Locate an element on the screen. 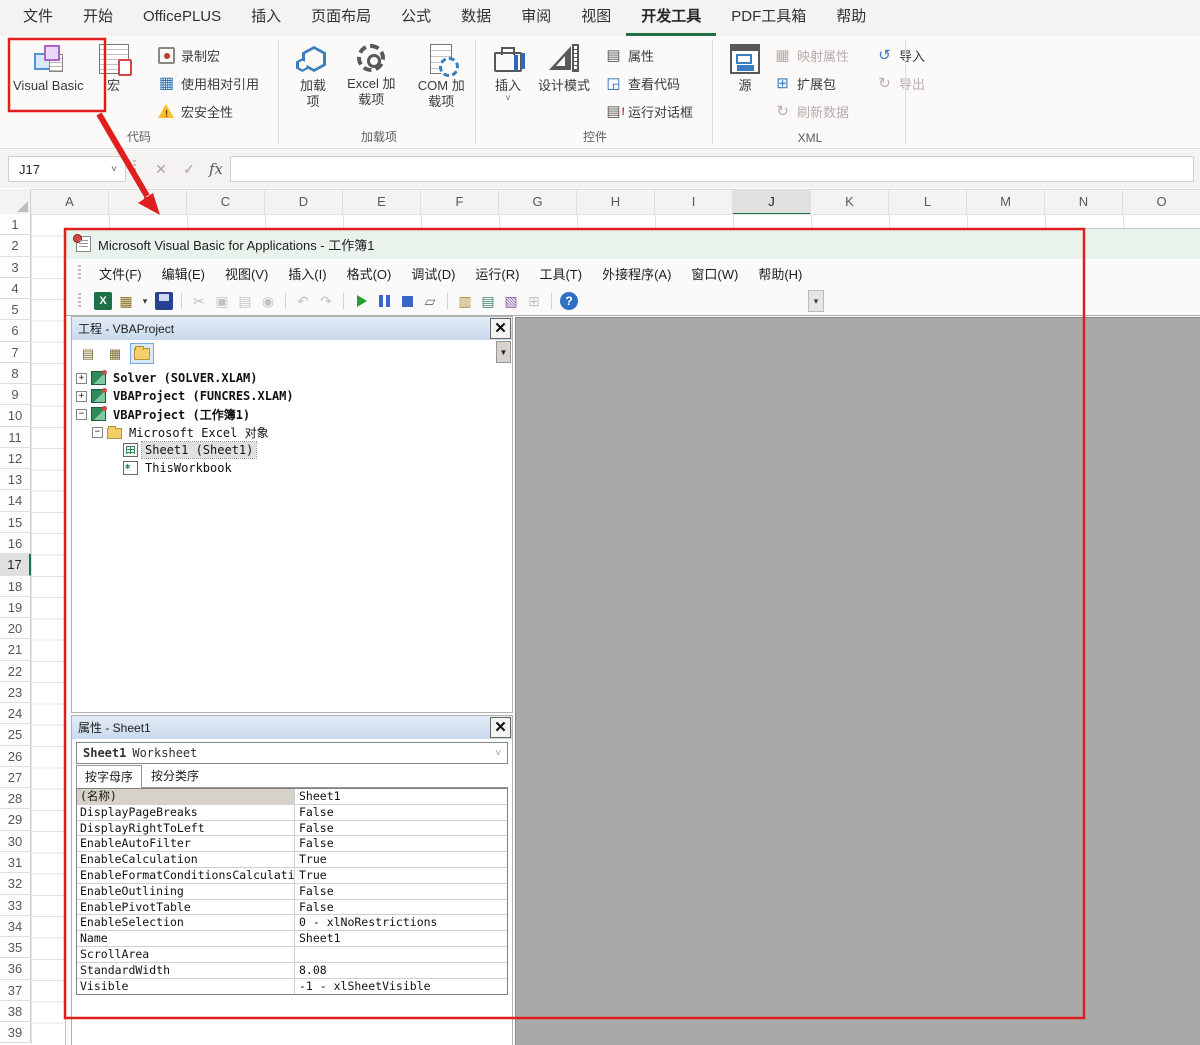  row-header: 39 is located at coordinates (15, 1033).